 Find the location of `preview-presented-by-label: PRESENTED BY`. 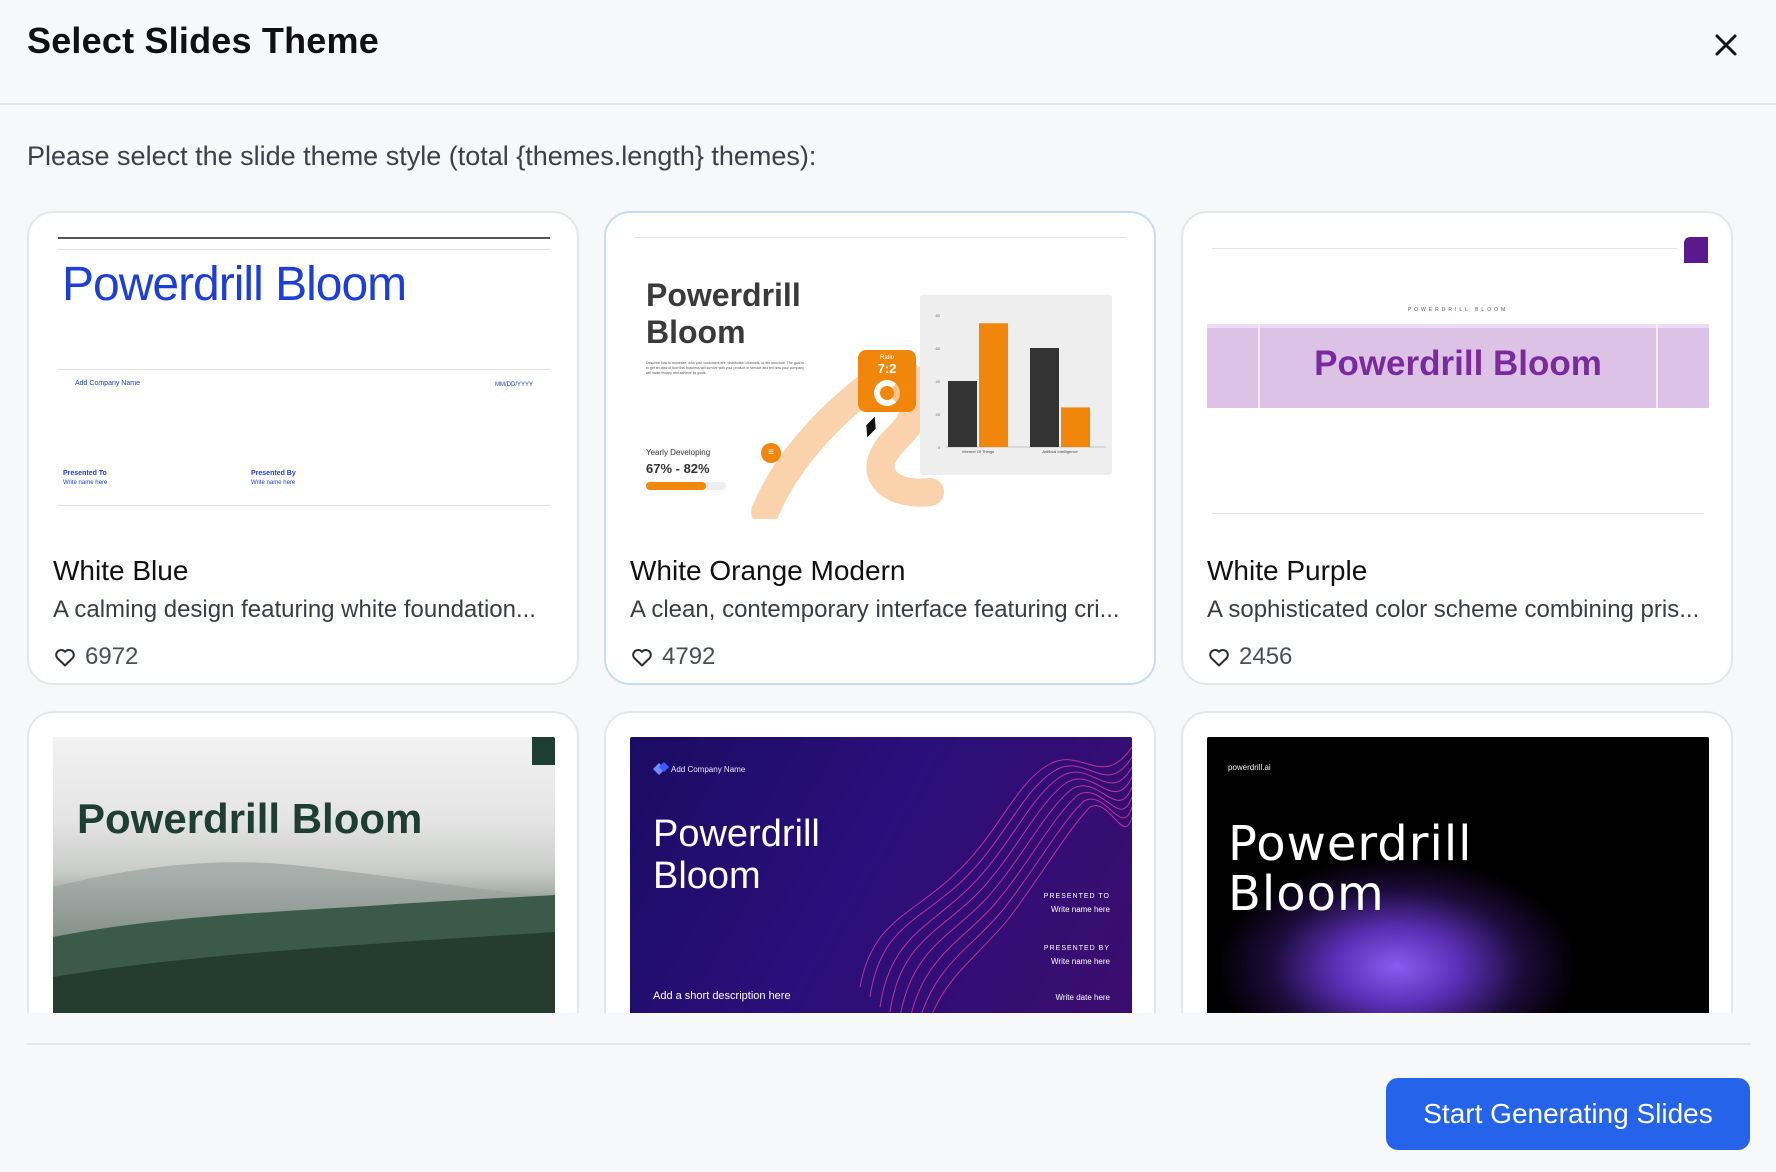

preview-presented-by-label: PRESENTED BY is located at coordinates (1076, 948).